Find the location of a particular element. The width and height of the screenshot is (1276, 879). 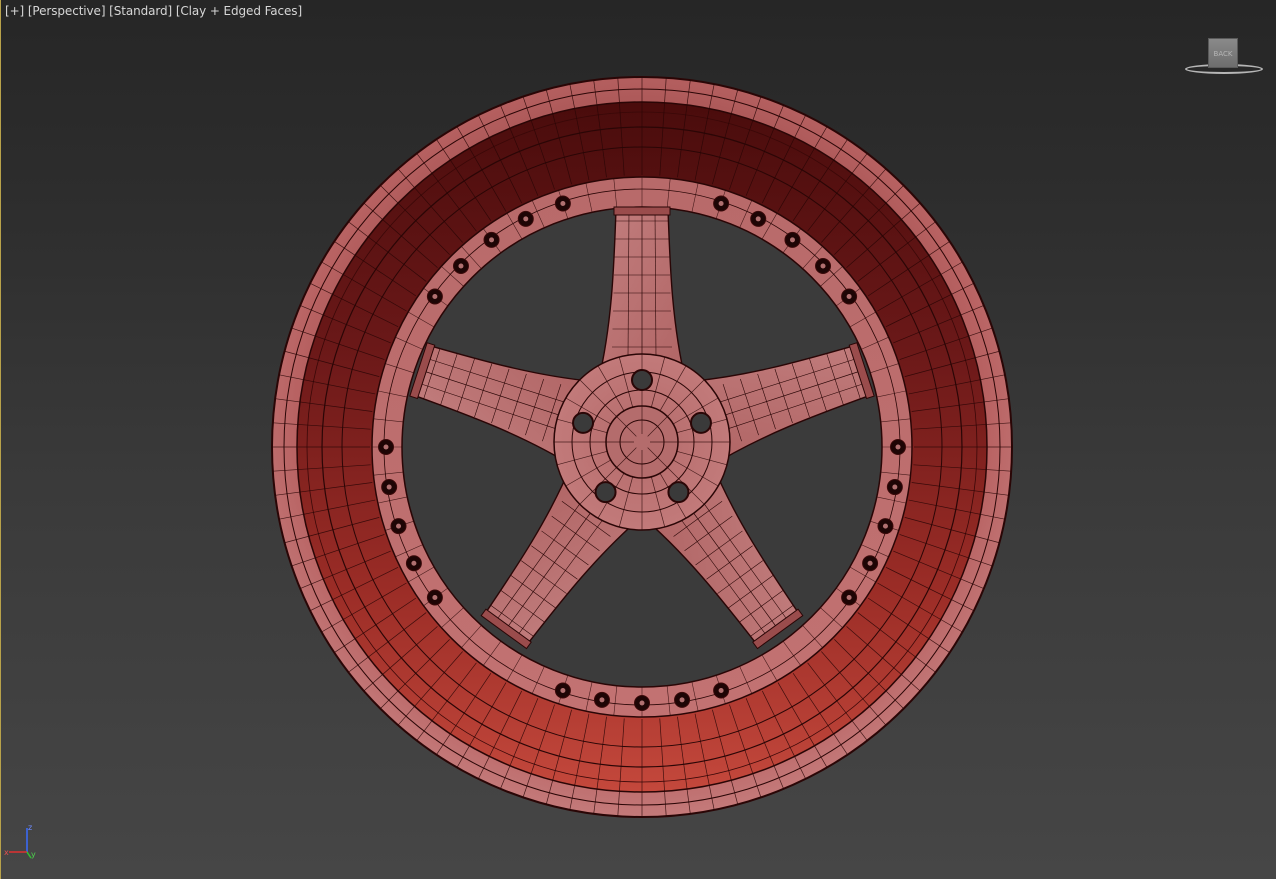

viewport-menu-display-mode: [Clay + Edged Faces] is located at coordinates (239, 11).